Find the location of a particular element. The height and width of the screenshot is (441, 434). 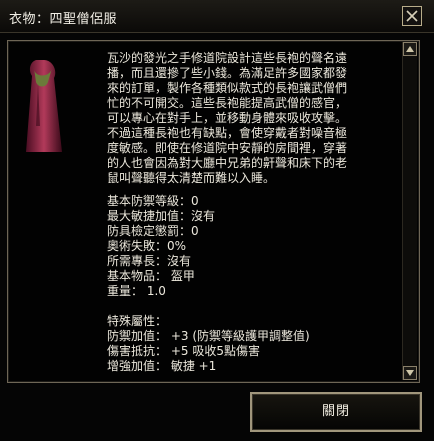

stat-spacer is located at coordinates (252, 306).